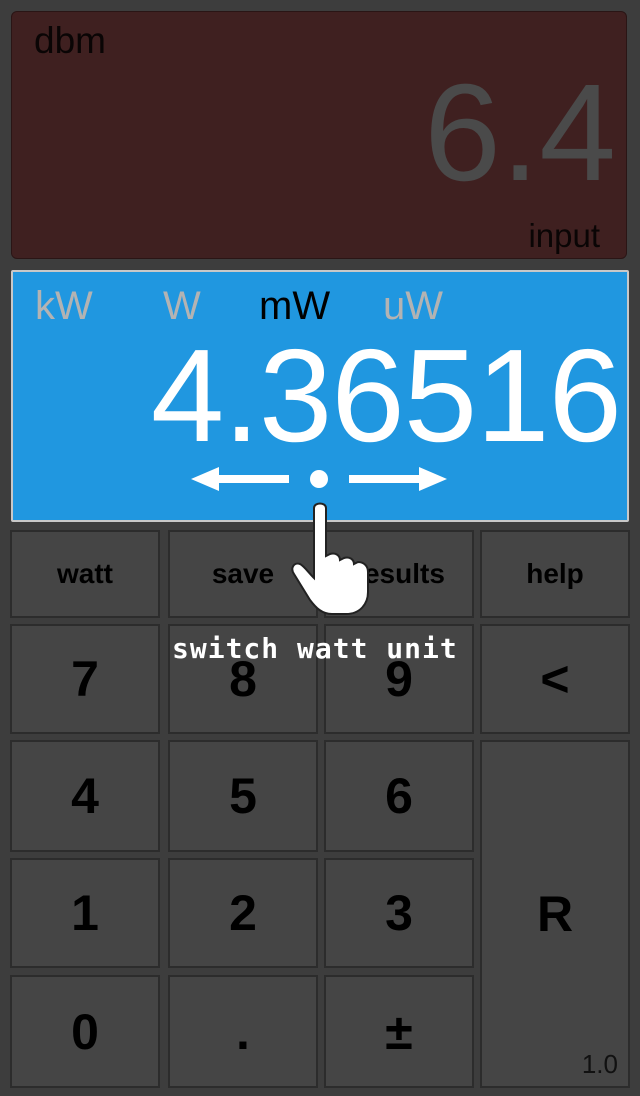 The image size is (640, 1096). What do you see at coordinates (85, 1031) in the screenshot?
I see `key-0: 0` at bounding box center [85, 1031].